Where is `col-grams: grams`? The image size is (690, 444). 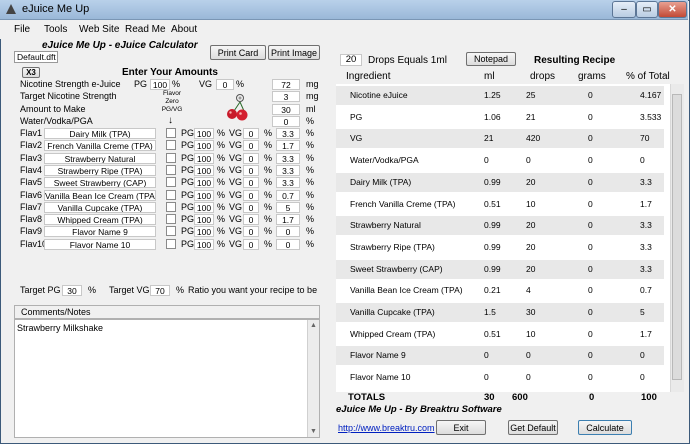 col-grams: grams is located at coordinates (592, 76).